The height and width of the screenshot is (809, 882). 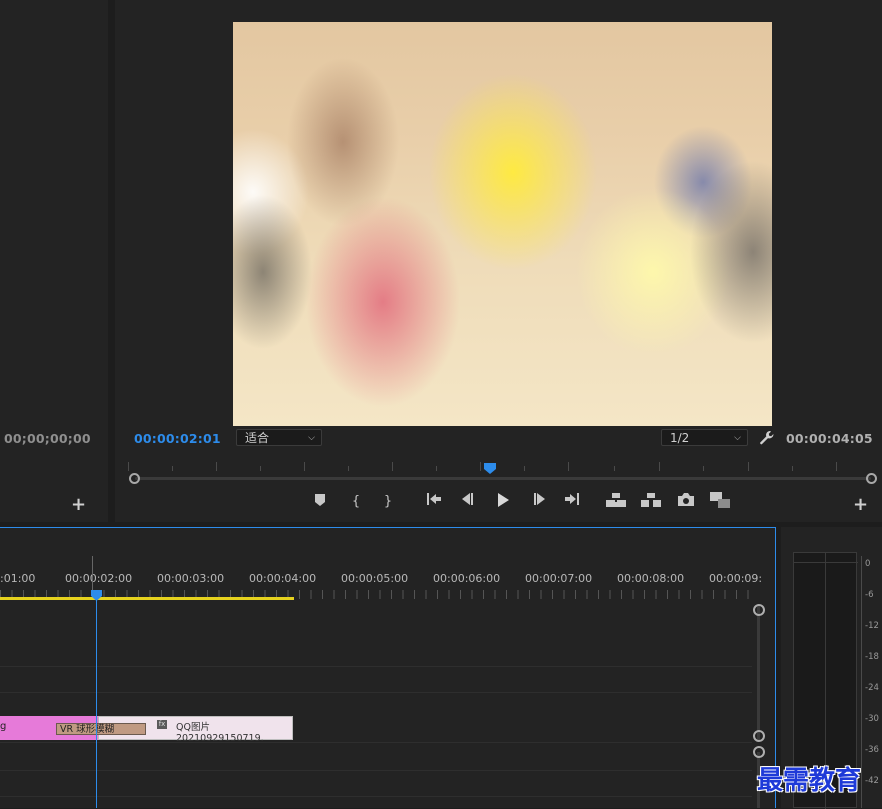 I want to click on source-monitor-panel: 00;00;00;00 +, so click(x=54, y=261).